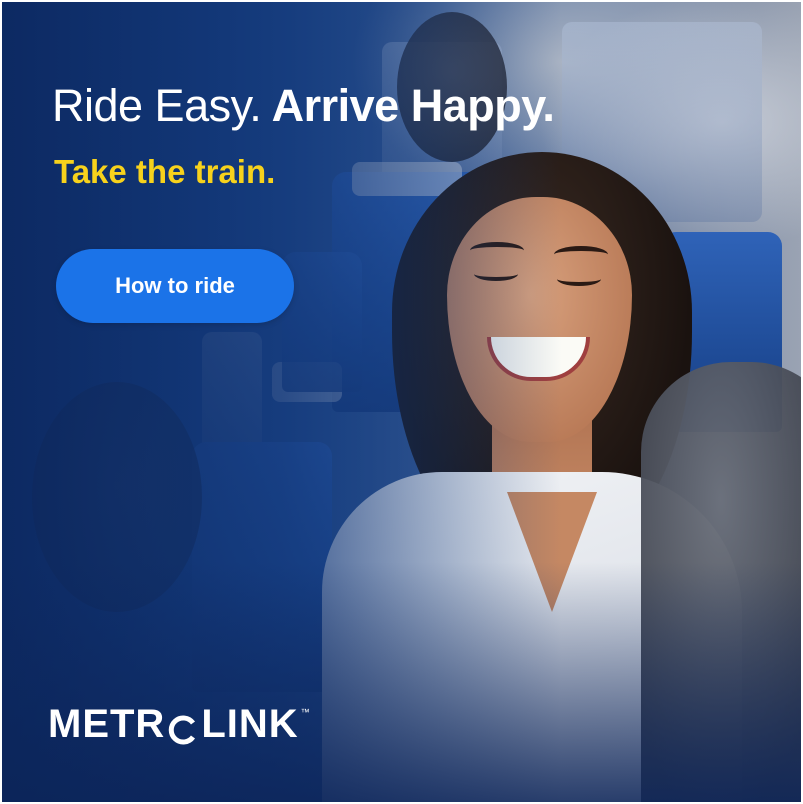 Image resolution: width=803 pixels, height=804 pixels. I want to click on metrolink-logo: METR LINK ™, so click(179, 724).